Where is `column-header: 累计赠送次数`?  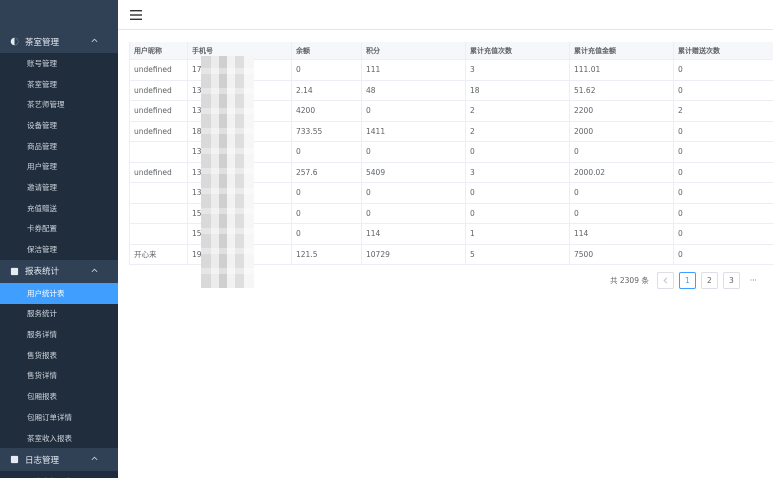
column-header: 累计赠送次数 is located at coordinates (723, 50).